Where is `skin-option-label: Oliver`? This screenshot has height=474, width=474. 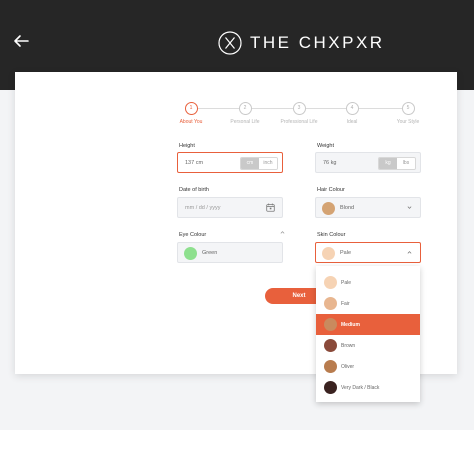 skin-option-label: Oliver is located at coordinates (348, 367).